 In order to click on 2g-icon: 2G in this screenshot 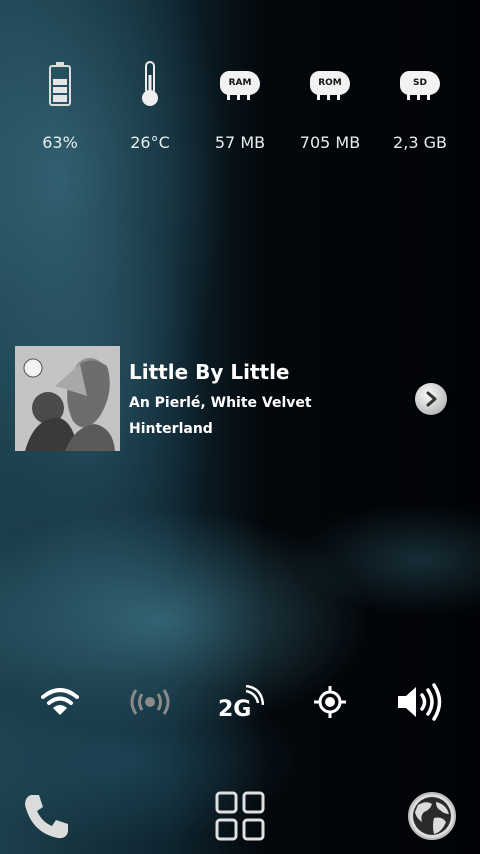, I will do `click(241, 702)`.